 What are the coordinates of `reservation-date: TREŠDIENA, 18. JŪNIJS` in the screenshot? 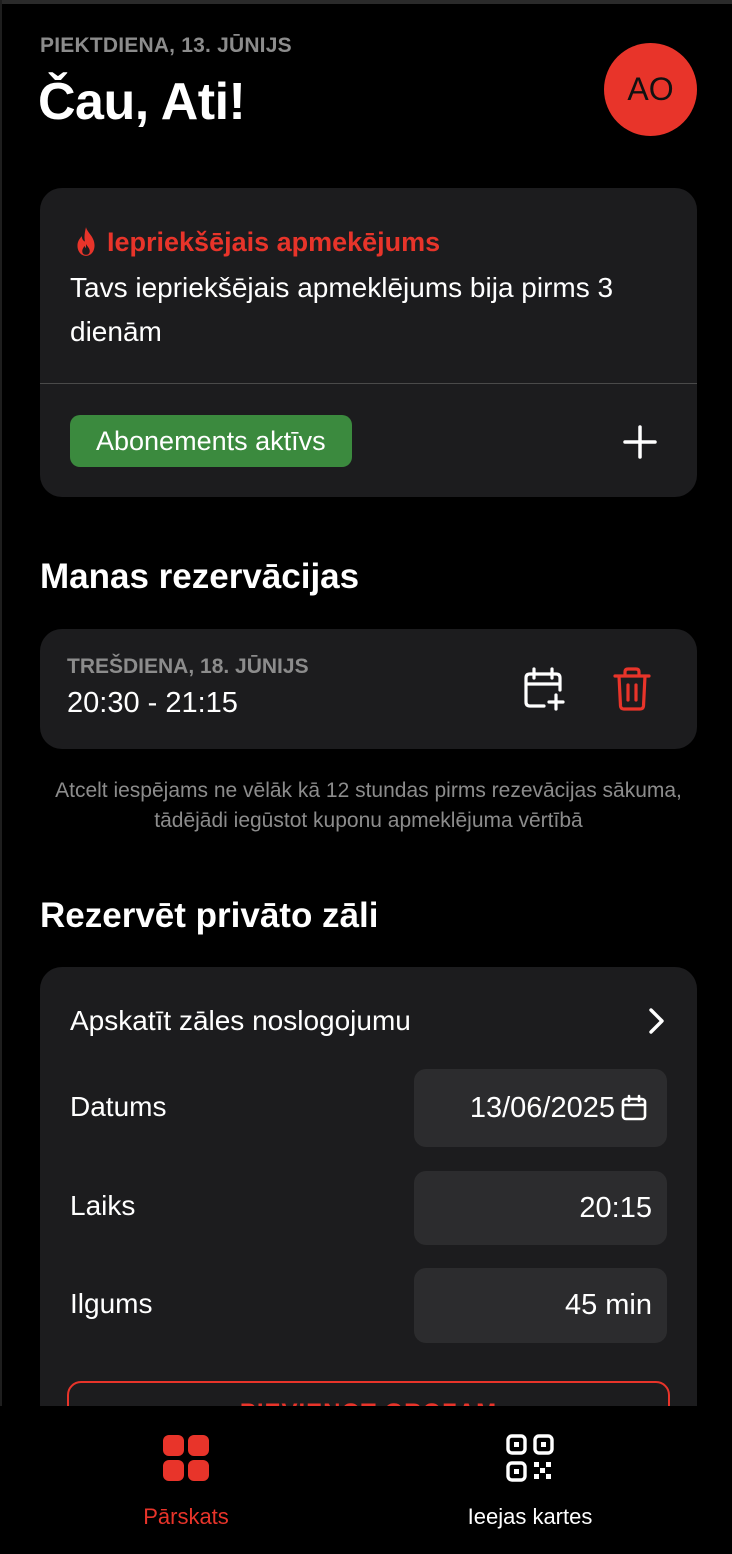 It's located at (188, 666).